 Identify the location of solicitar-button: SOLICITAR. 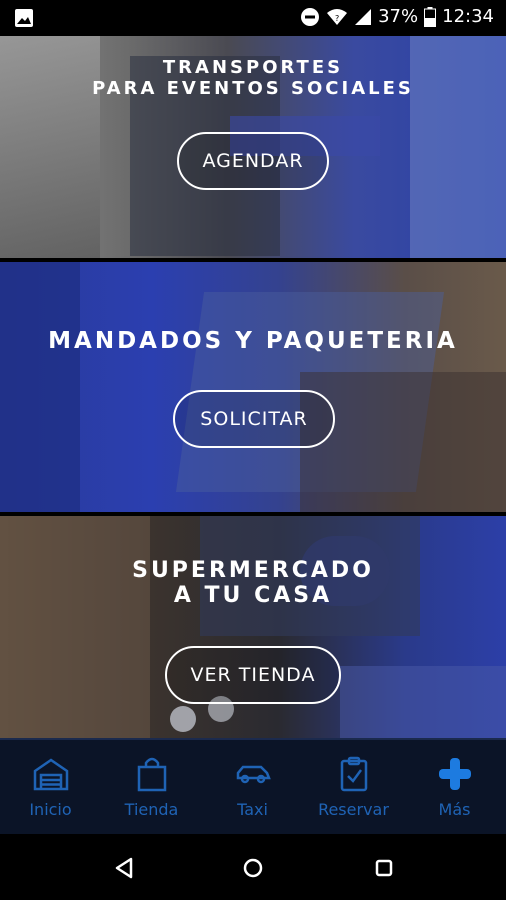
(254, 419).